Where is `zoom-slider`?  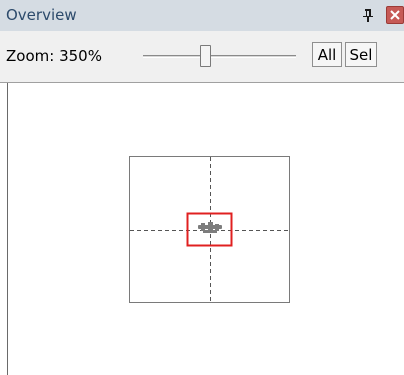
zoom-slider is located at coordinates (219, 57).